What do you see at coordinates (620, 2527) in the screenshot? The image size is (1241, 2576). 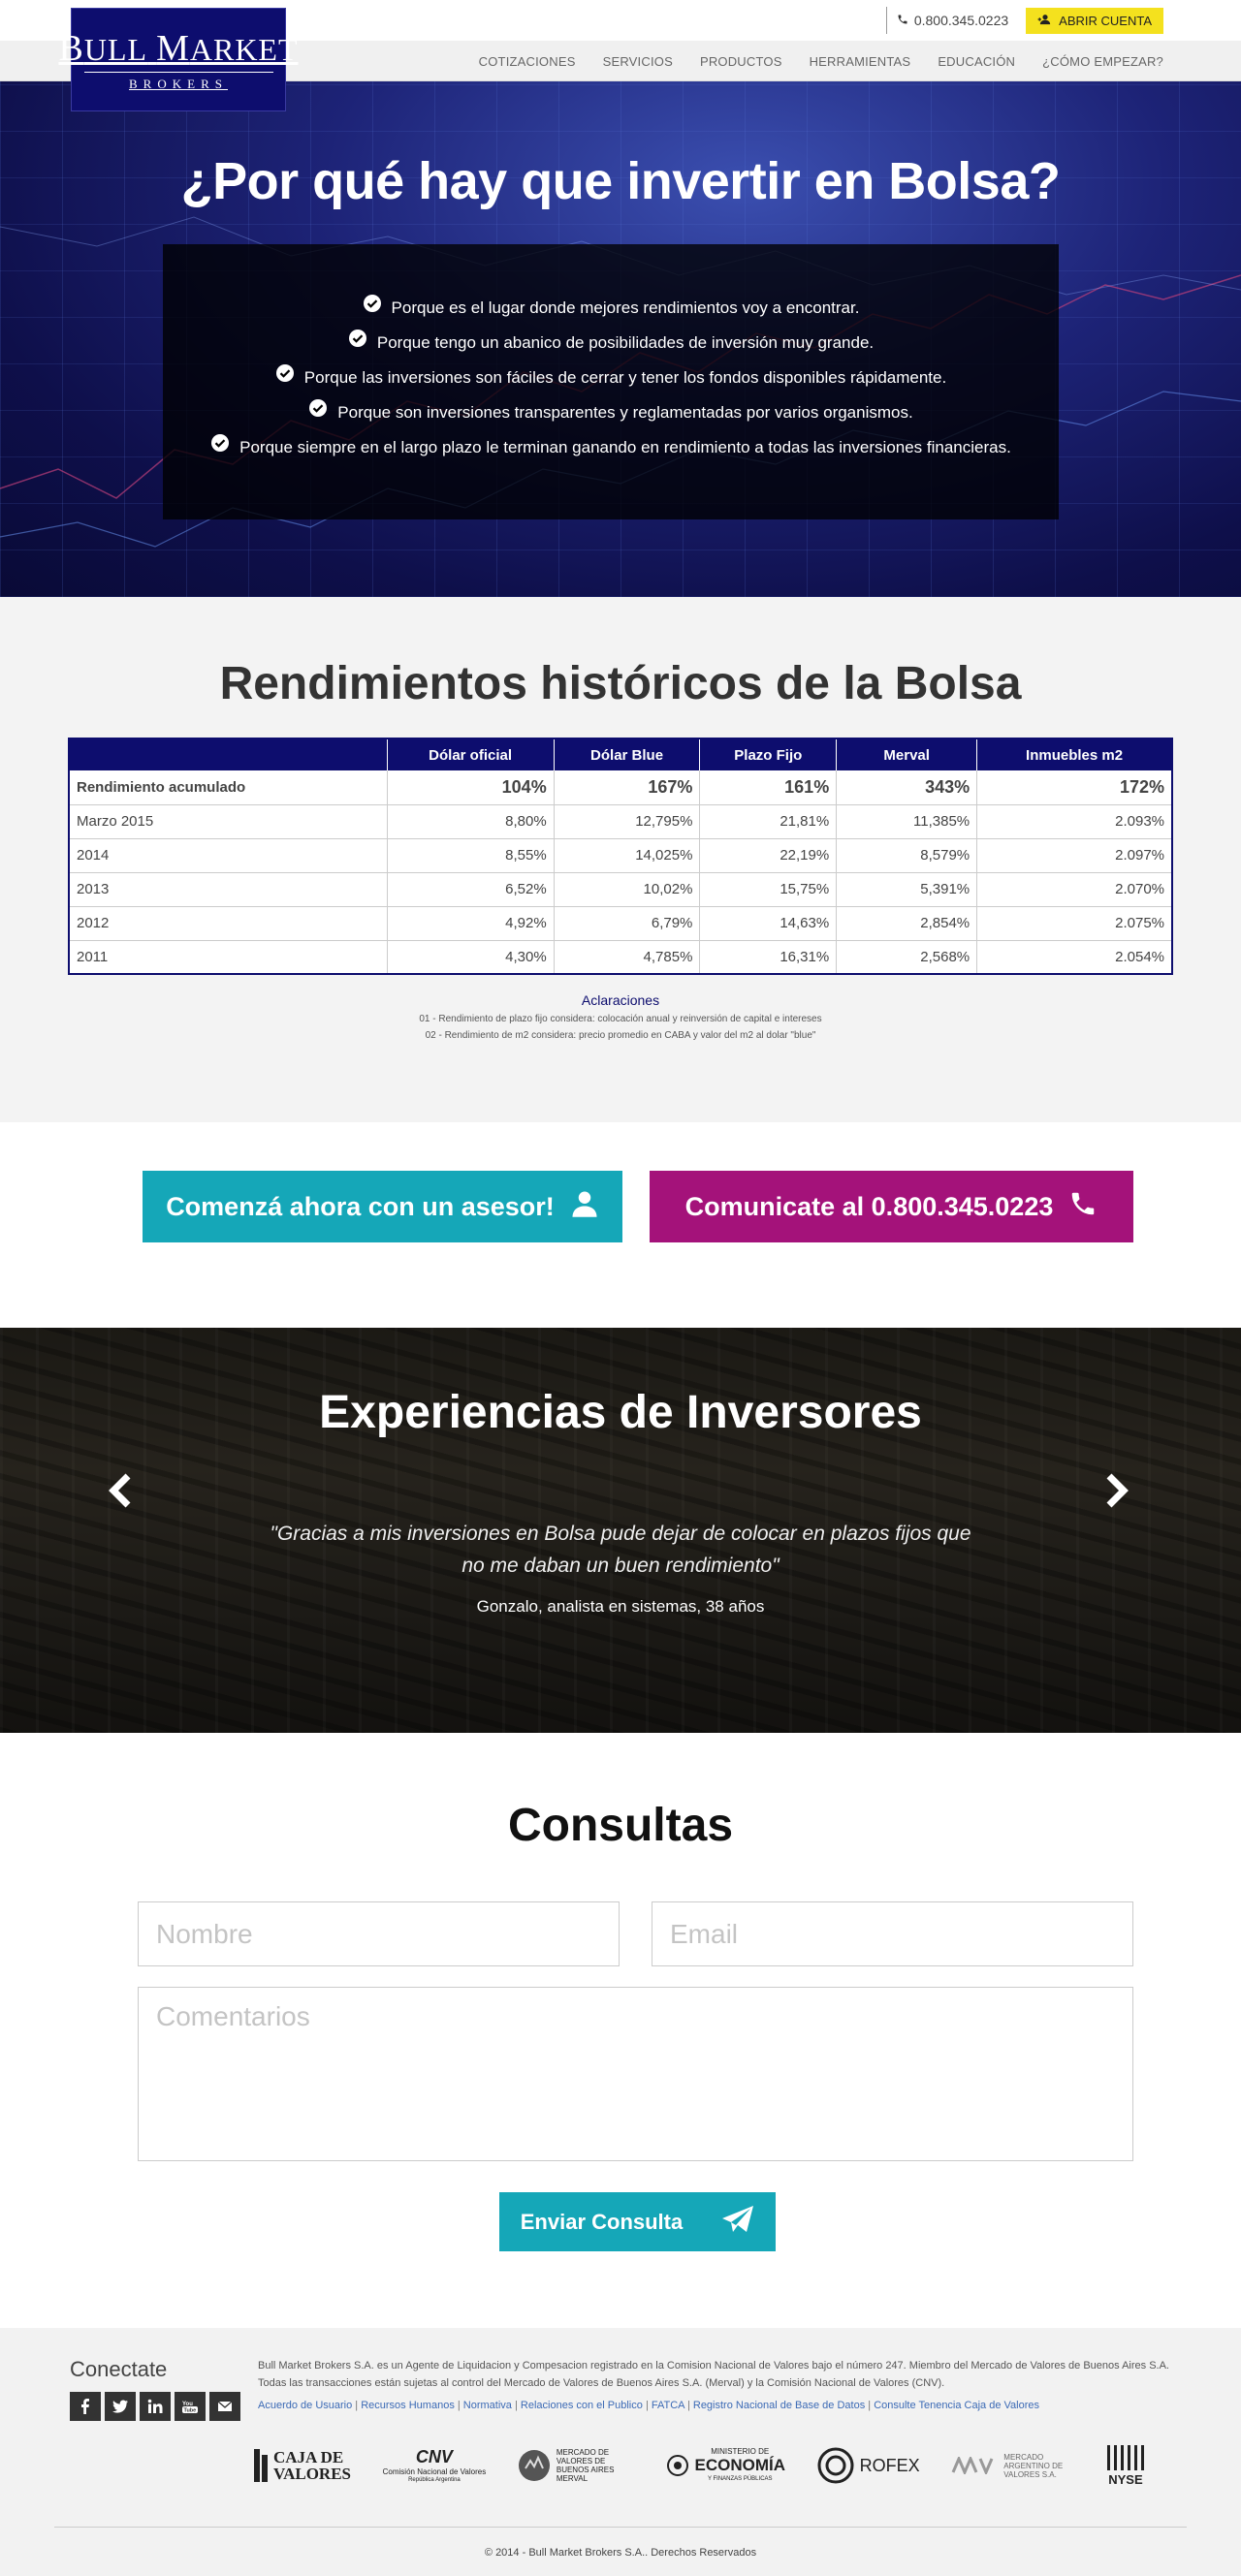 I see `footer-divider` at bounding box center [620, 2527].